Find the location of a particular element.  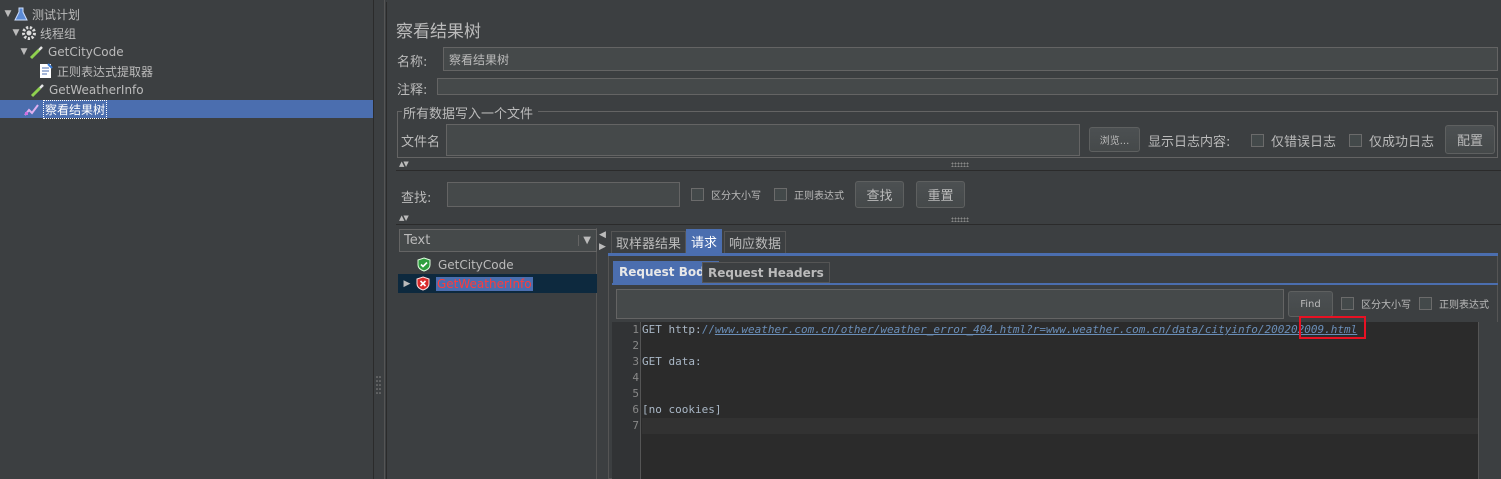

tree-label: 测试计划 is located at coordinates (56, 14).